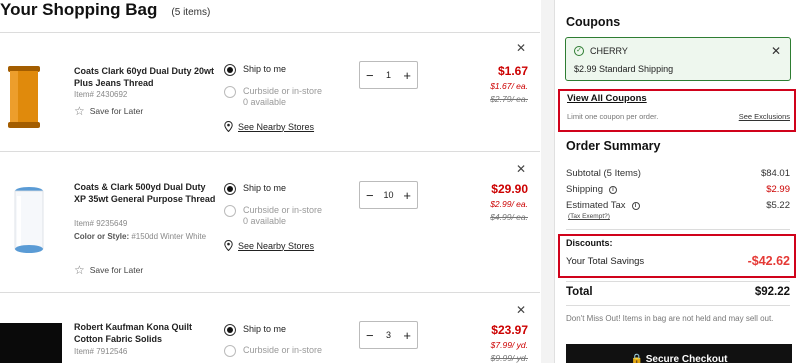 The image size is (800, 363). I want to click on panel-gutter, so click(547, 181).